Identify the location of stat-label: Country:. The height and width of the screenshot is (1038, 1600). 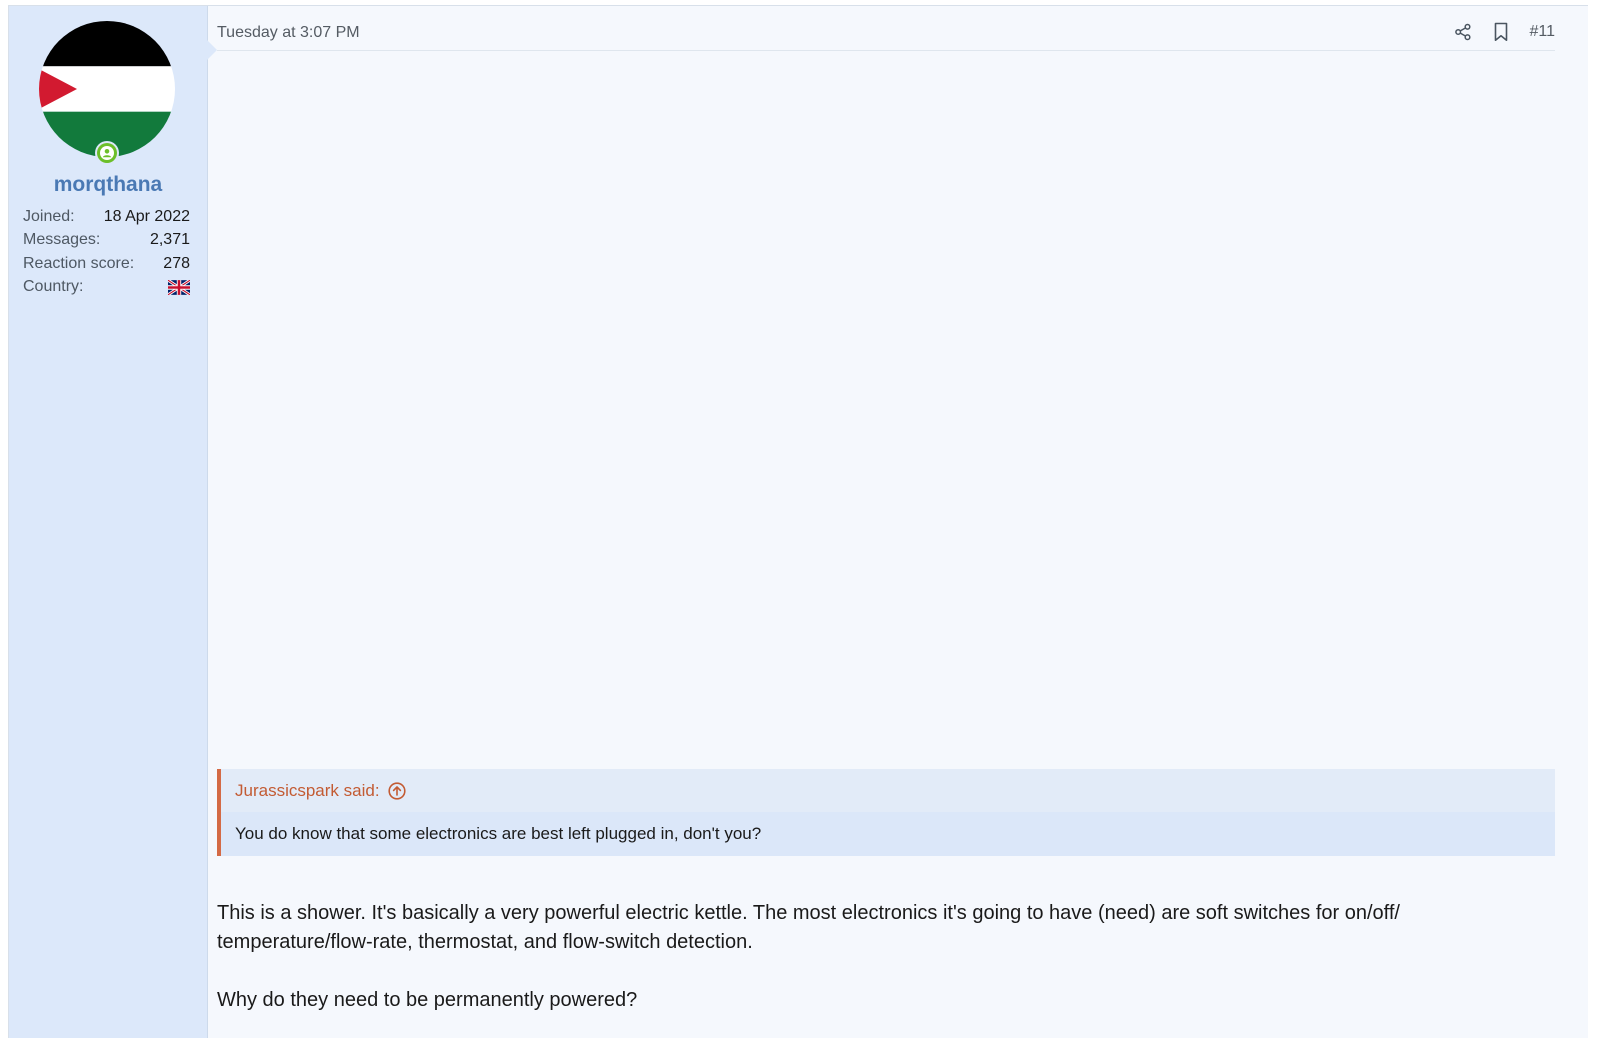
(53, 287).